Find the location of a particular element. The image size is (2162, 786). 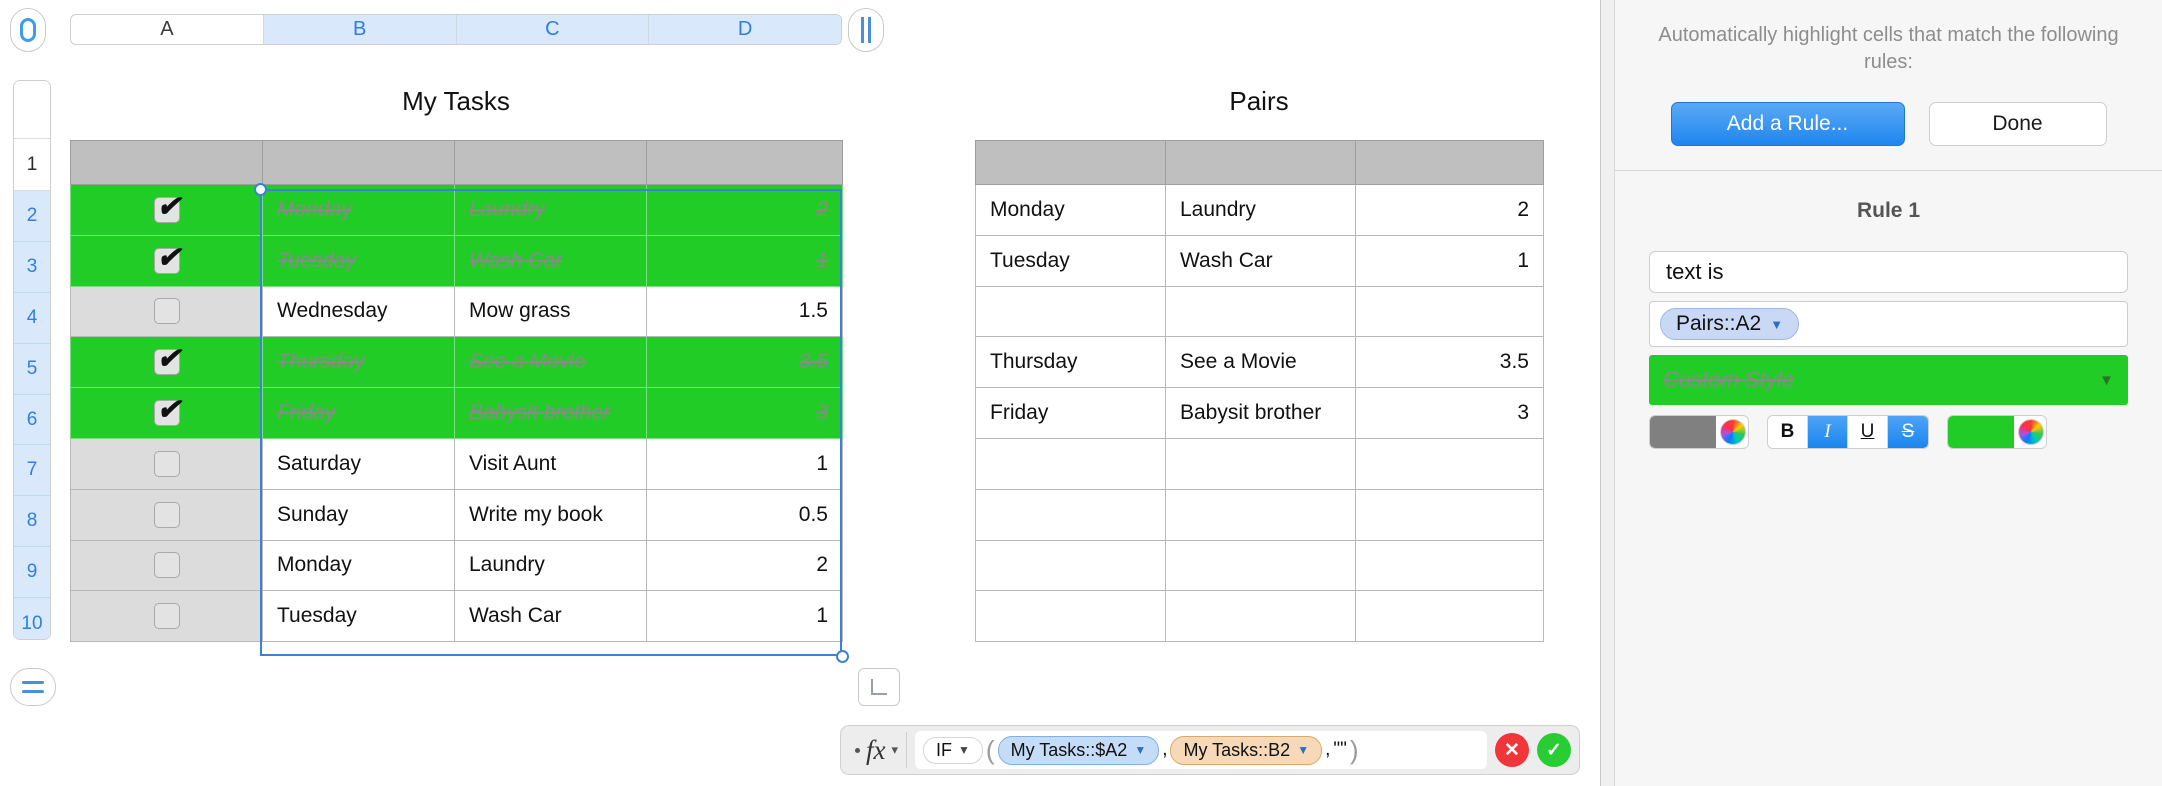

rule-condition-select: text is is located at coordinates (1888, 272).